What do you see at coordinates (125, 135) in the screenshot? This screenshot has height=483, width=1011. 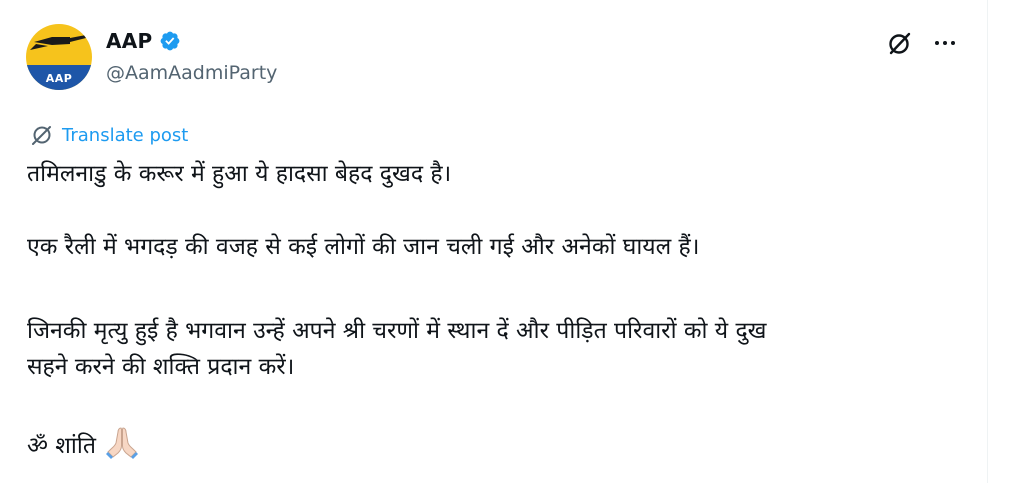 I see `translate-post-label: Translate post` at bounding box center [125, 135].